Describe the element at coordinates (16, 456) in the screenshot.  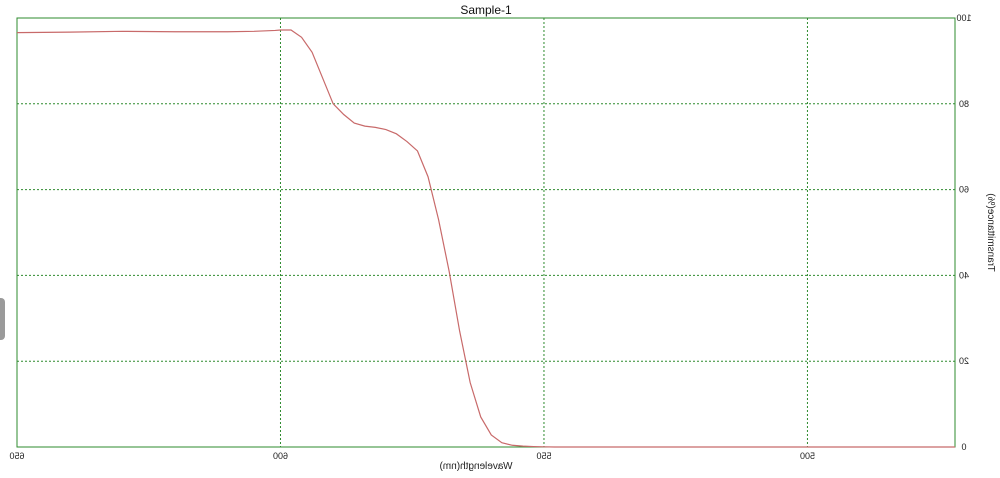
I see `x-tick-label: 650` at that location.